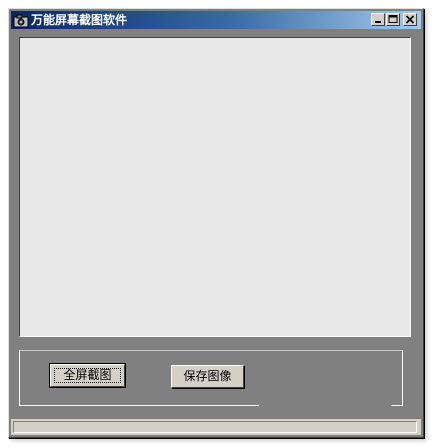  Describe the element at coordinates (79, 20) in the screenshot. I see `window-title: 万能屏幕截图软件` at that location.